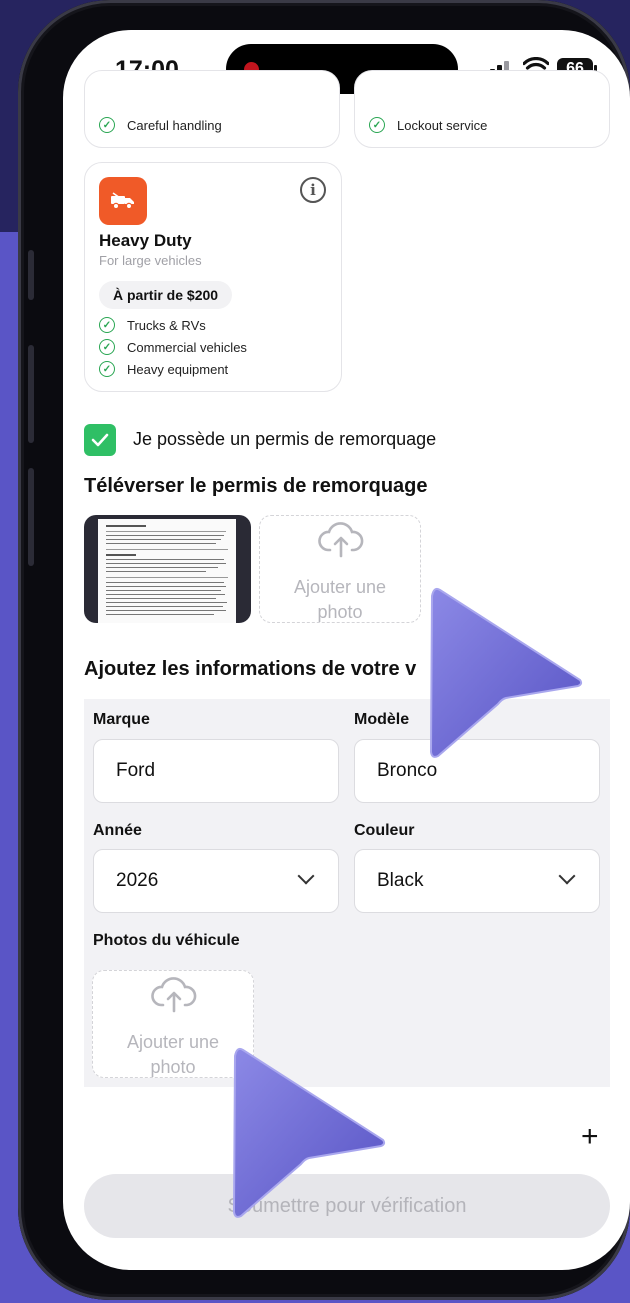  I want to click on card-subtitle: For large vehicles, so click(150, 260).